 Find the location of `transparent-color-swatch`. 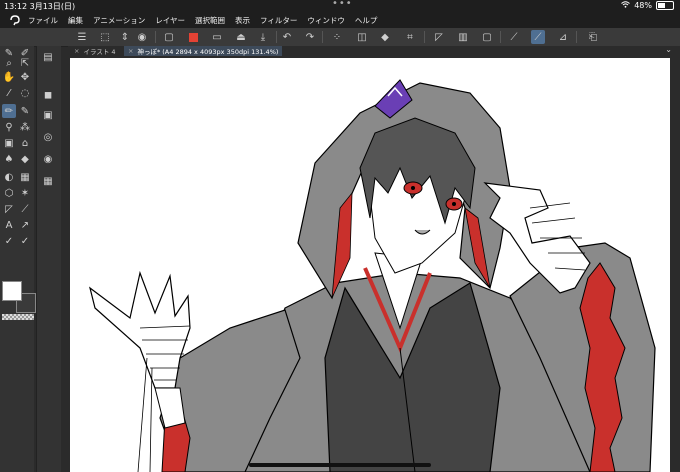

transparent-color-swatch is located at coordinates (18, 317).